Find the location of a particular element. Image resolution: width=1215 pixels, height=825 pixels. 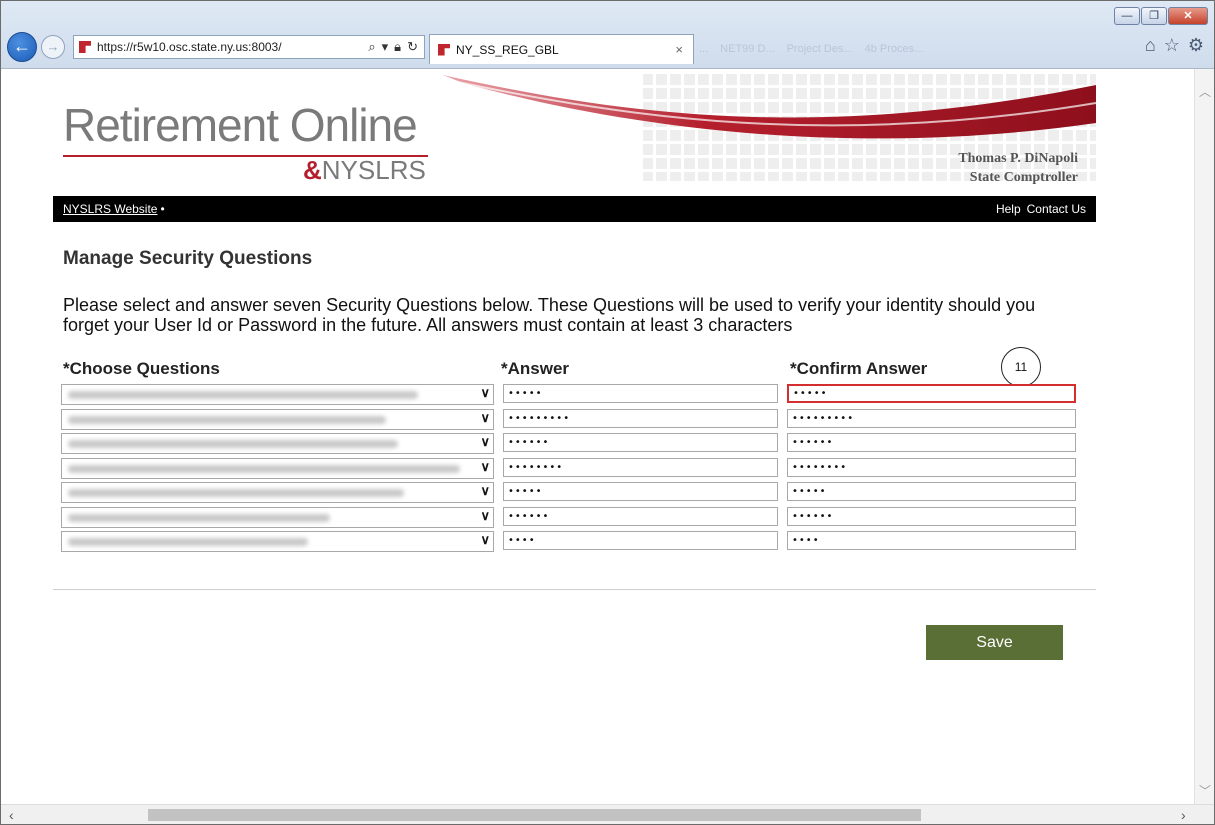

question-row: ∨ ••••••••• ••••••••• is located at coordinates (574, 420).